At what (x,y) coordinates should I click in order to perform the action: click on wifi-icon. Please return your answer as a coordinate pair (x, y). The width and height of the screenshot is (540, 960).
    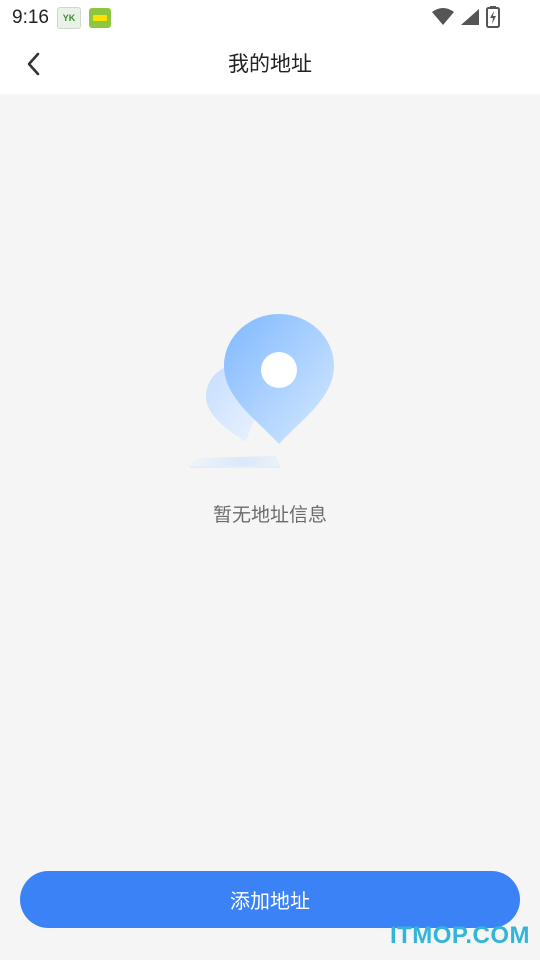
    Looking at the image, I should click on (443, 16).